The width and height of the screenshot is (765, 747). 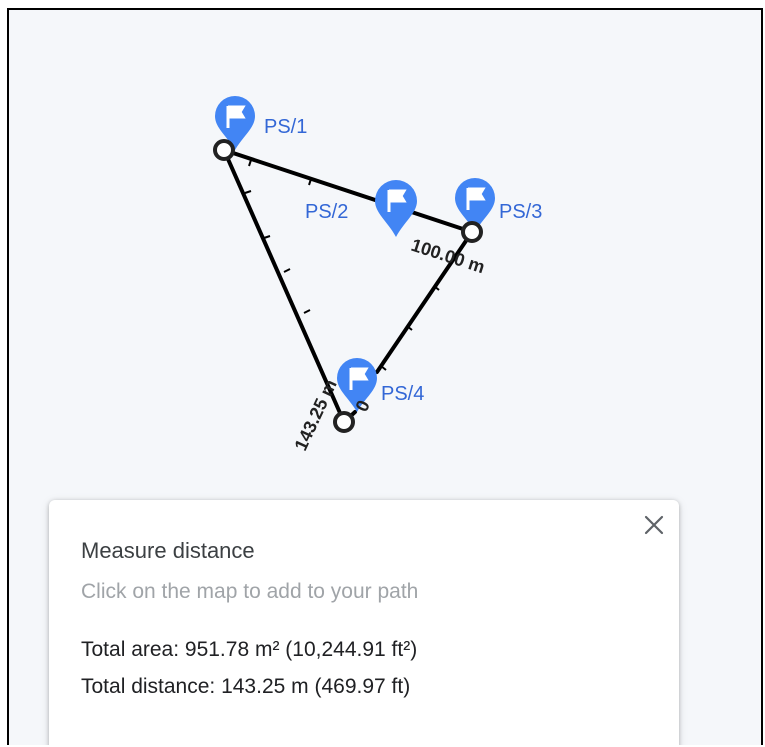 I want to click on marker-label-ps1: PS/1, so click(x=285, y=127).